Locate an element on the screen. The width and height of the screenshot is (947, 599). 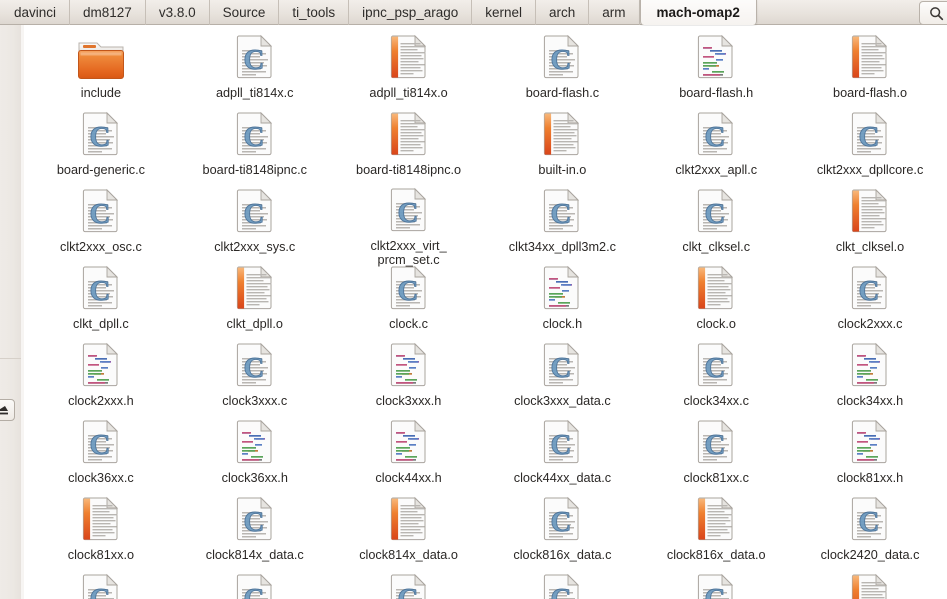
breadcrumb-item-arm: arm is located at coordinates (614, 12).